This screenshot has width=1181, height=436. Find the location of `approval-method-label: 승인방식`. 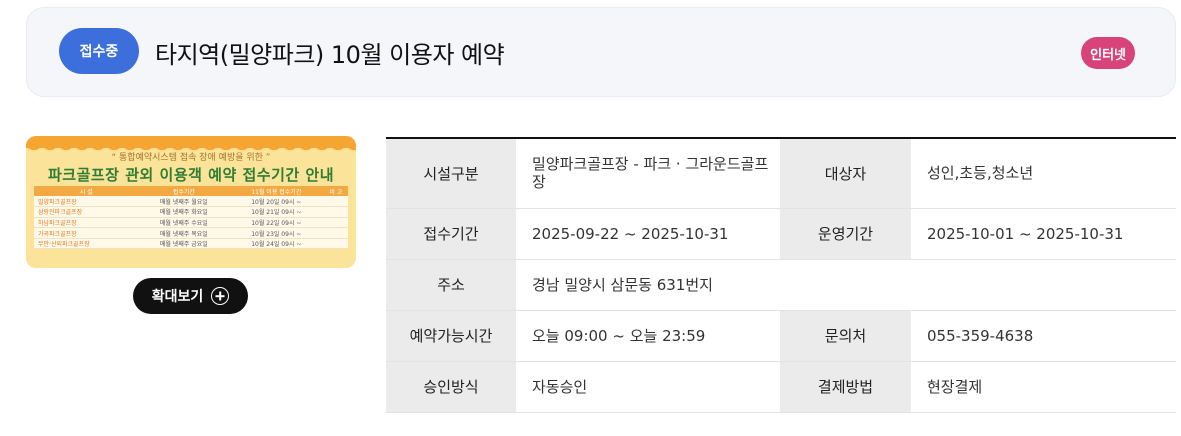

approval-method-label: 승인방식 is located at coordinates (451, 387).